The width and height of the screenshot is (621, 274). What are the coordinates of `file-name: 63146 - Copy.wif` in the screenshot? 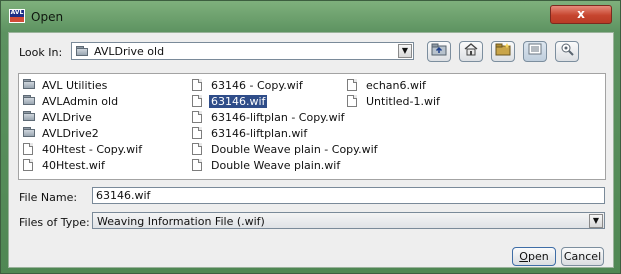 It's located at (257, 85).